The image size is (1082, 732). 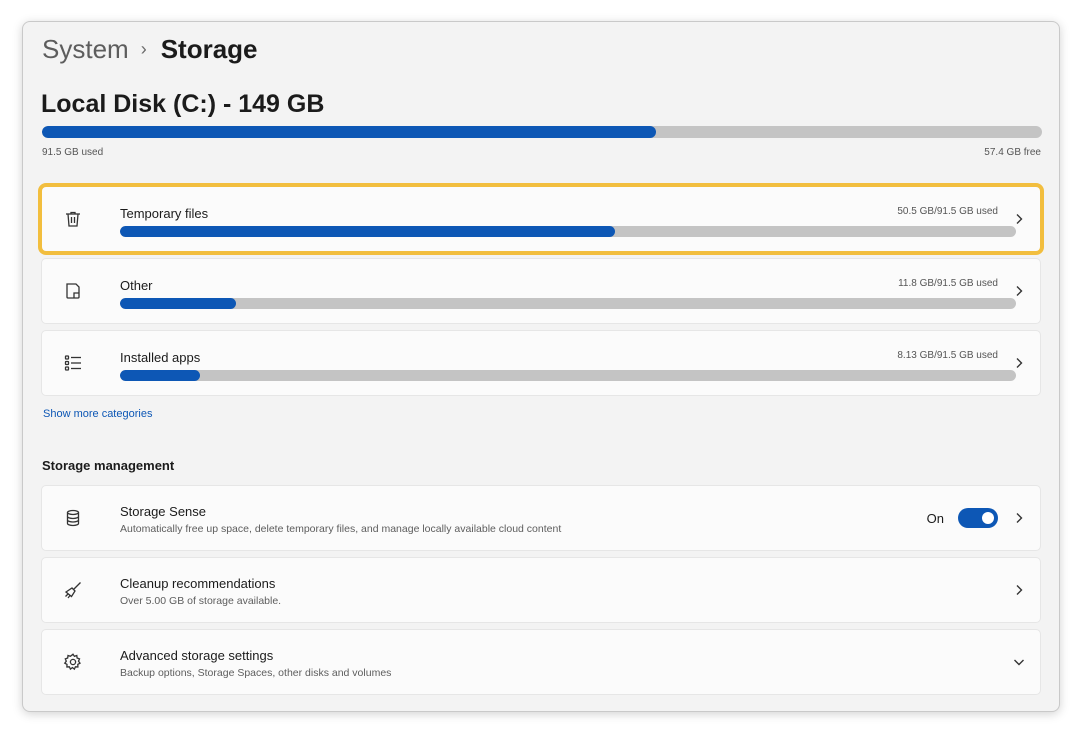 What do you see at coordinates (349, 132) in the screenshot?
I see `disk-usage-bar-fill` at bounding box center [349, 132].